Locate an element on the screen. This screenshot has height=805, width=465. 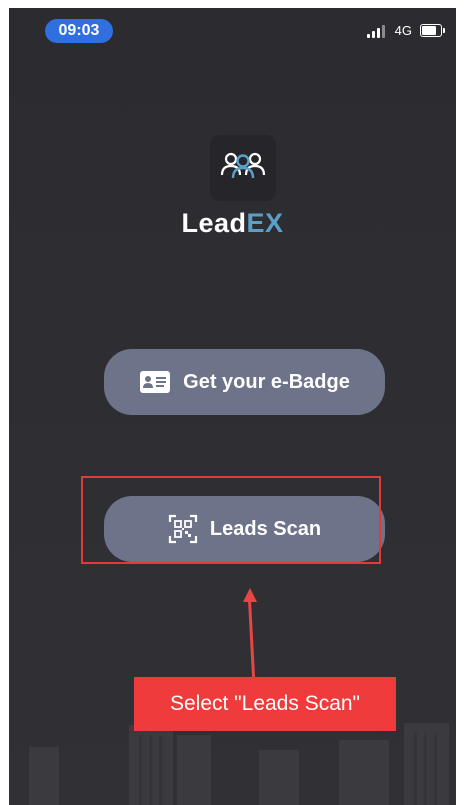
annotation-callout: Select "Leads Scan" is located at coordinates (265, 704).